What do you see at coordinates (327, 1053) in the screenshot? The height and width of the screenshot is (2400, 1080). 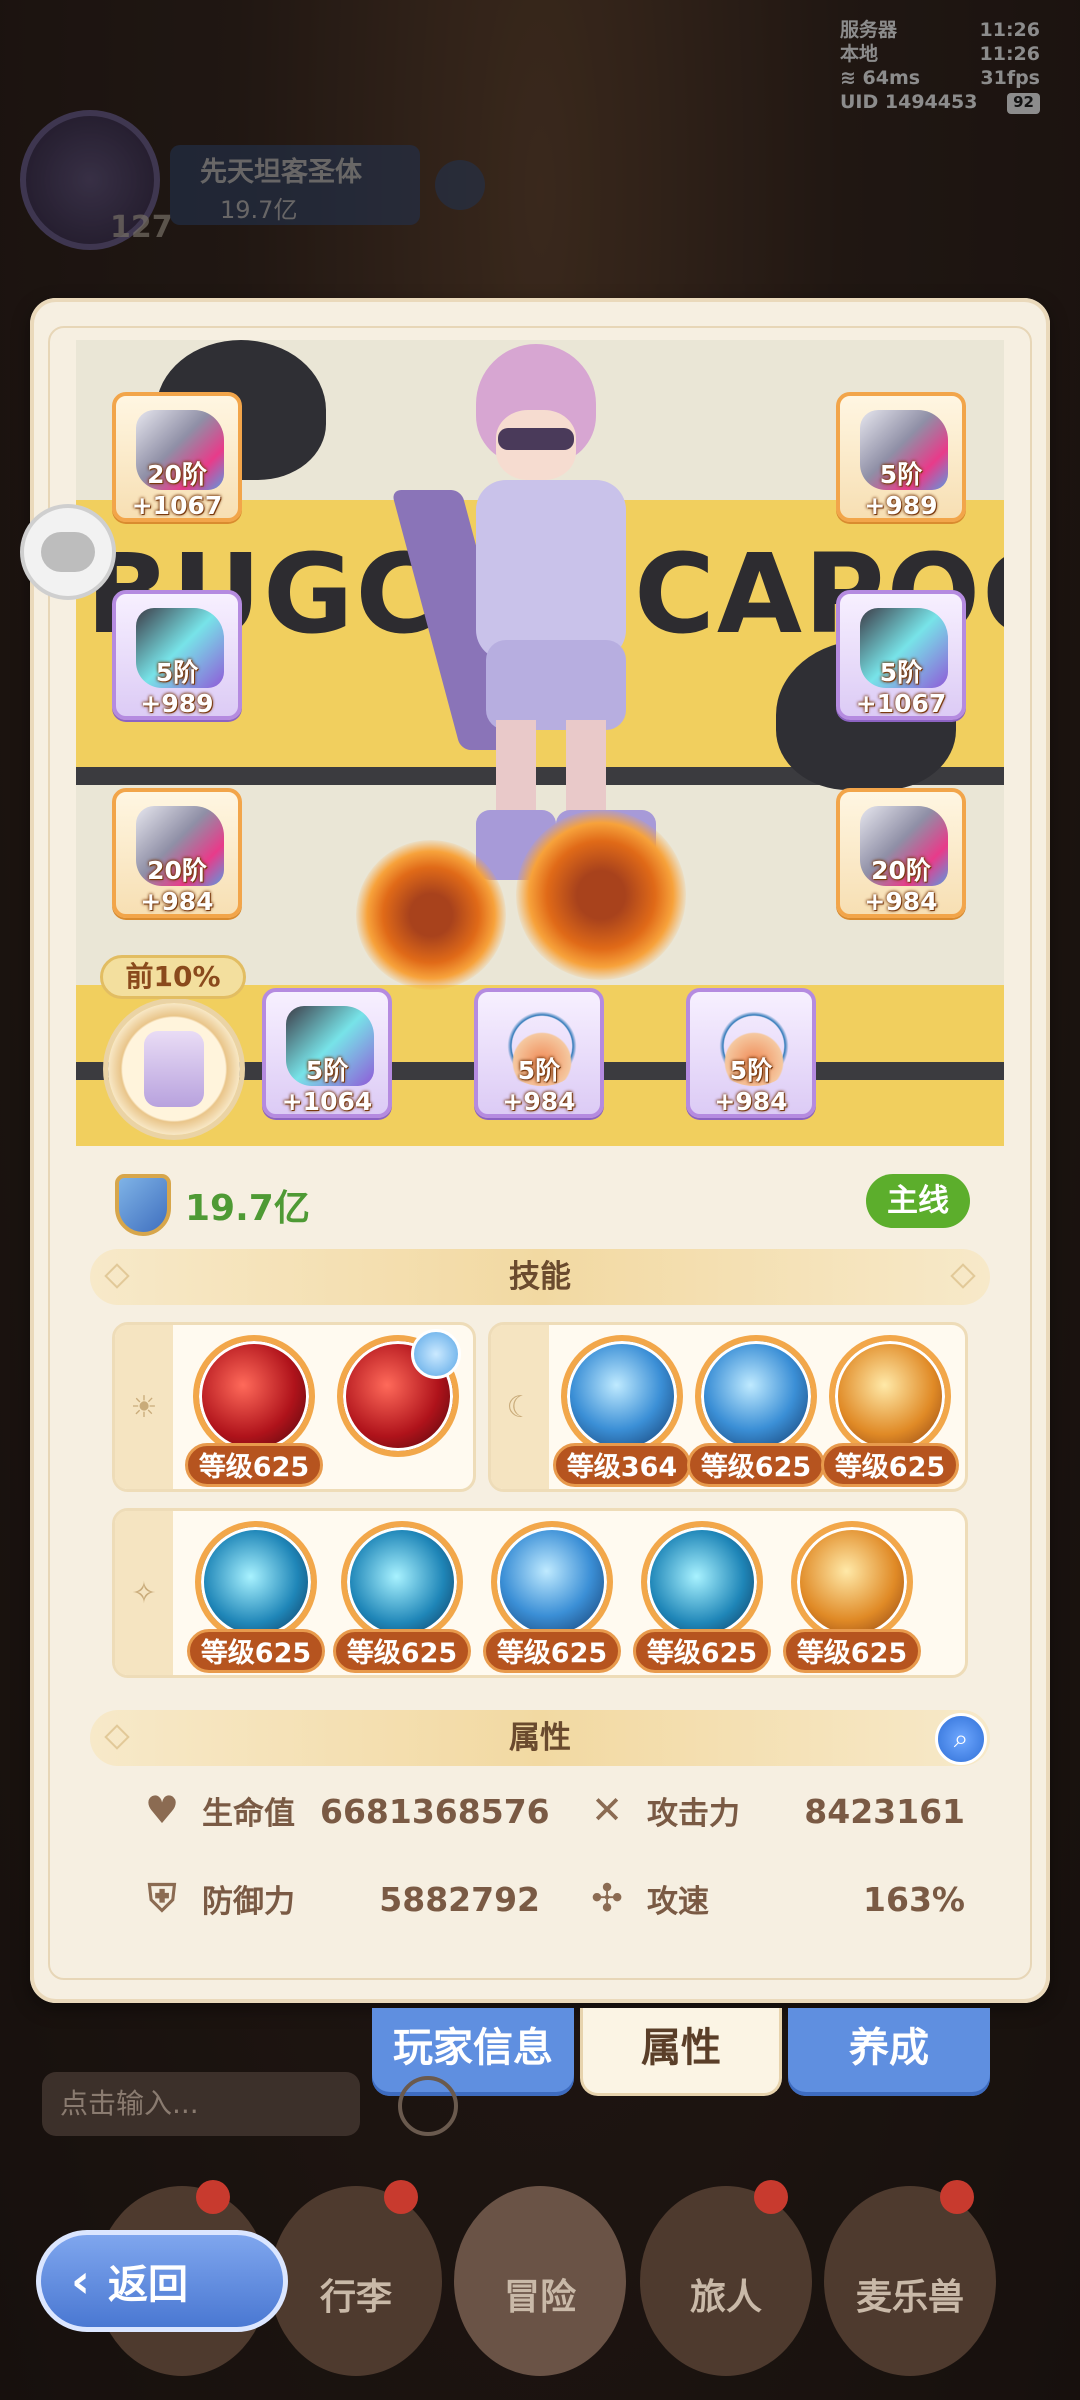 I see `equip-slot-ring: 5阶 +1064` at bounding box center [327, 1053].